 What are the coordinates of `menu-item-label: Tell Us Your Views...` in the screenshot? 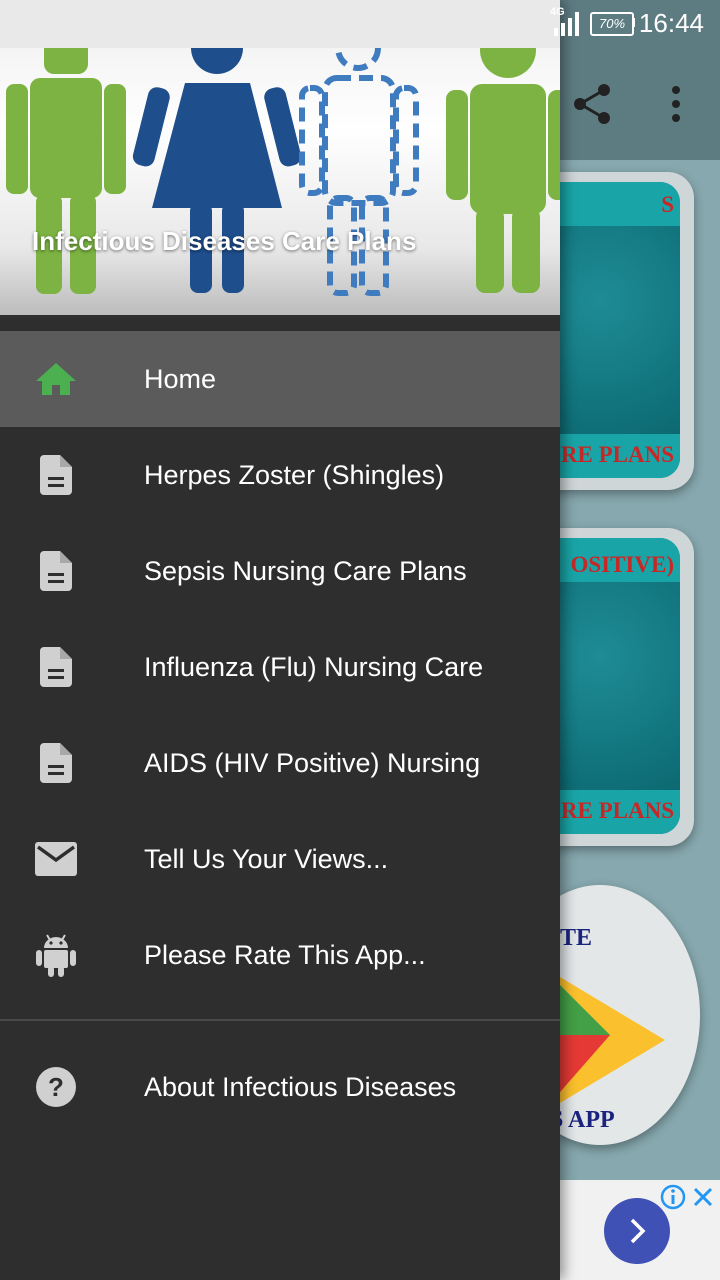 It's located at (266, 858).